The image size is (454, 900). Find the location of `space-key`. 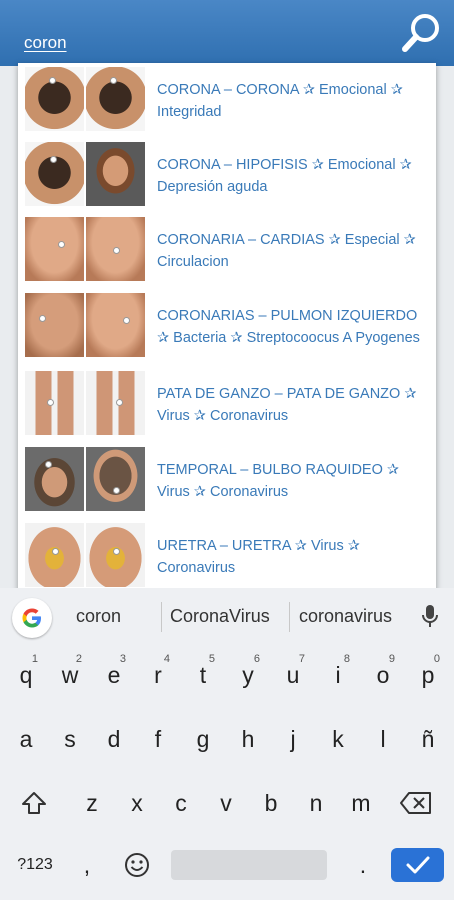

space-key is located at coordinates (249, 865).